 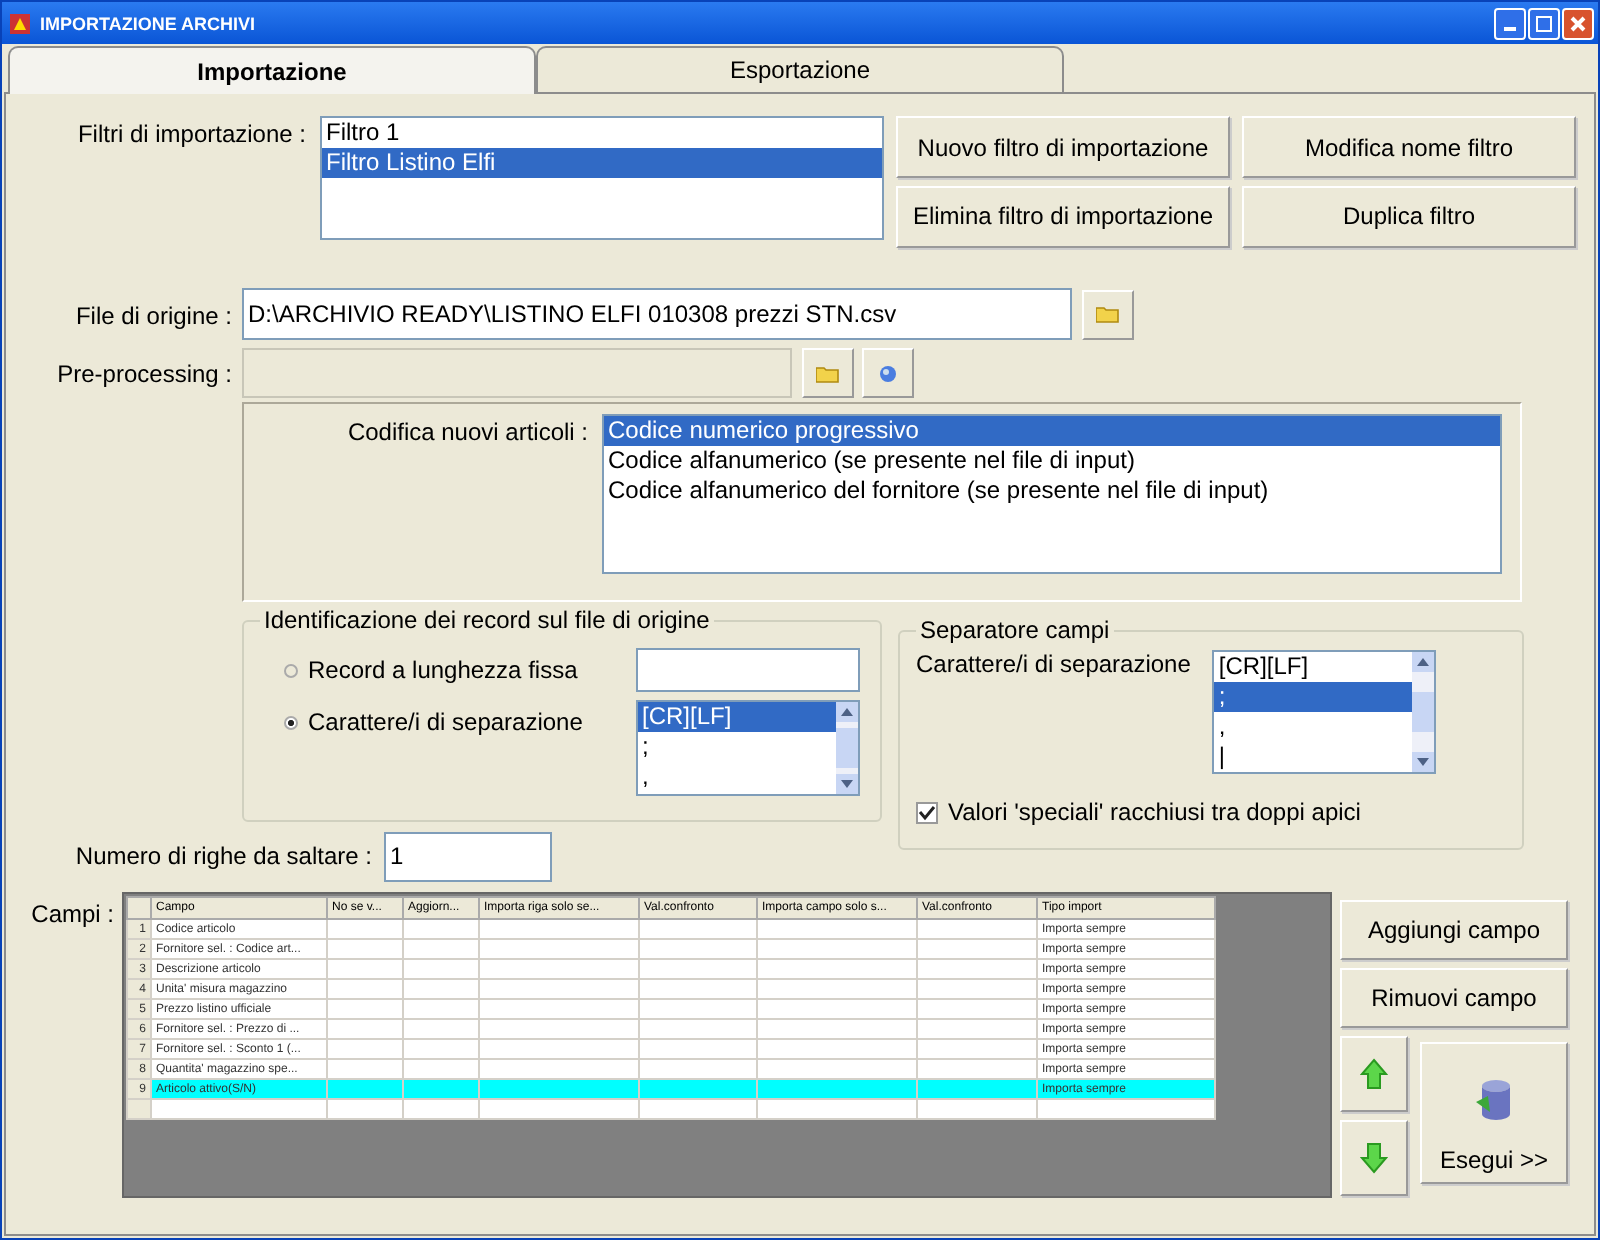 I want to click on maximize-button, so click(x=1544, y=23).